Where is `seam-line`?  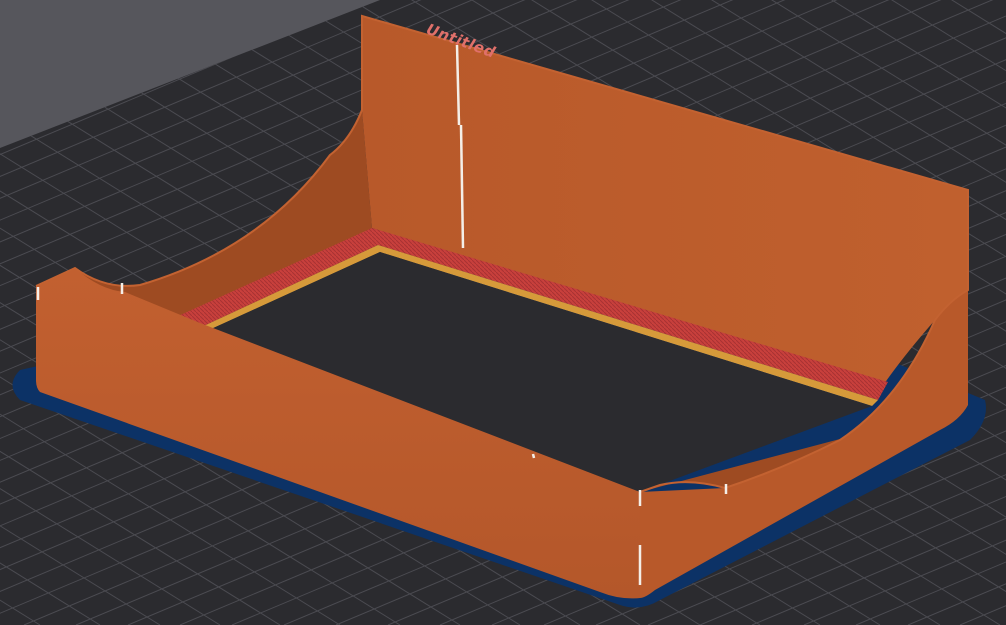 seam-line is located at coordinates (533, 456).